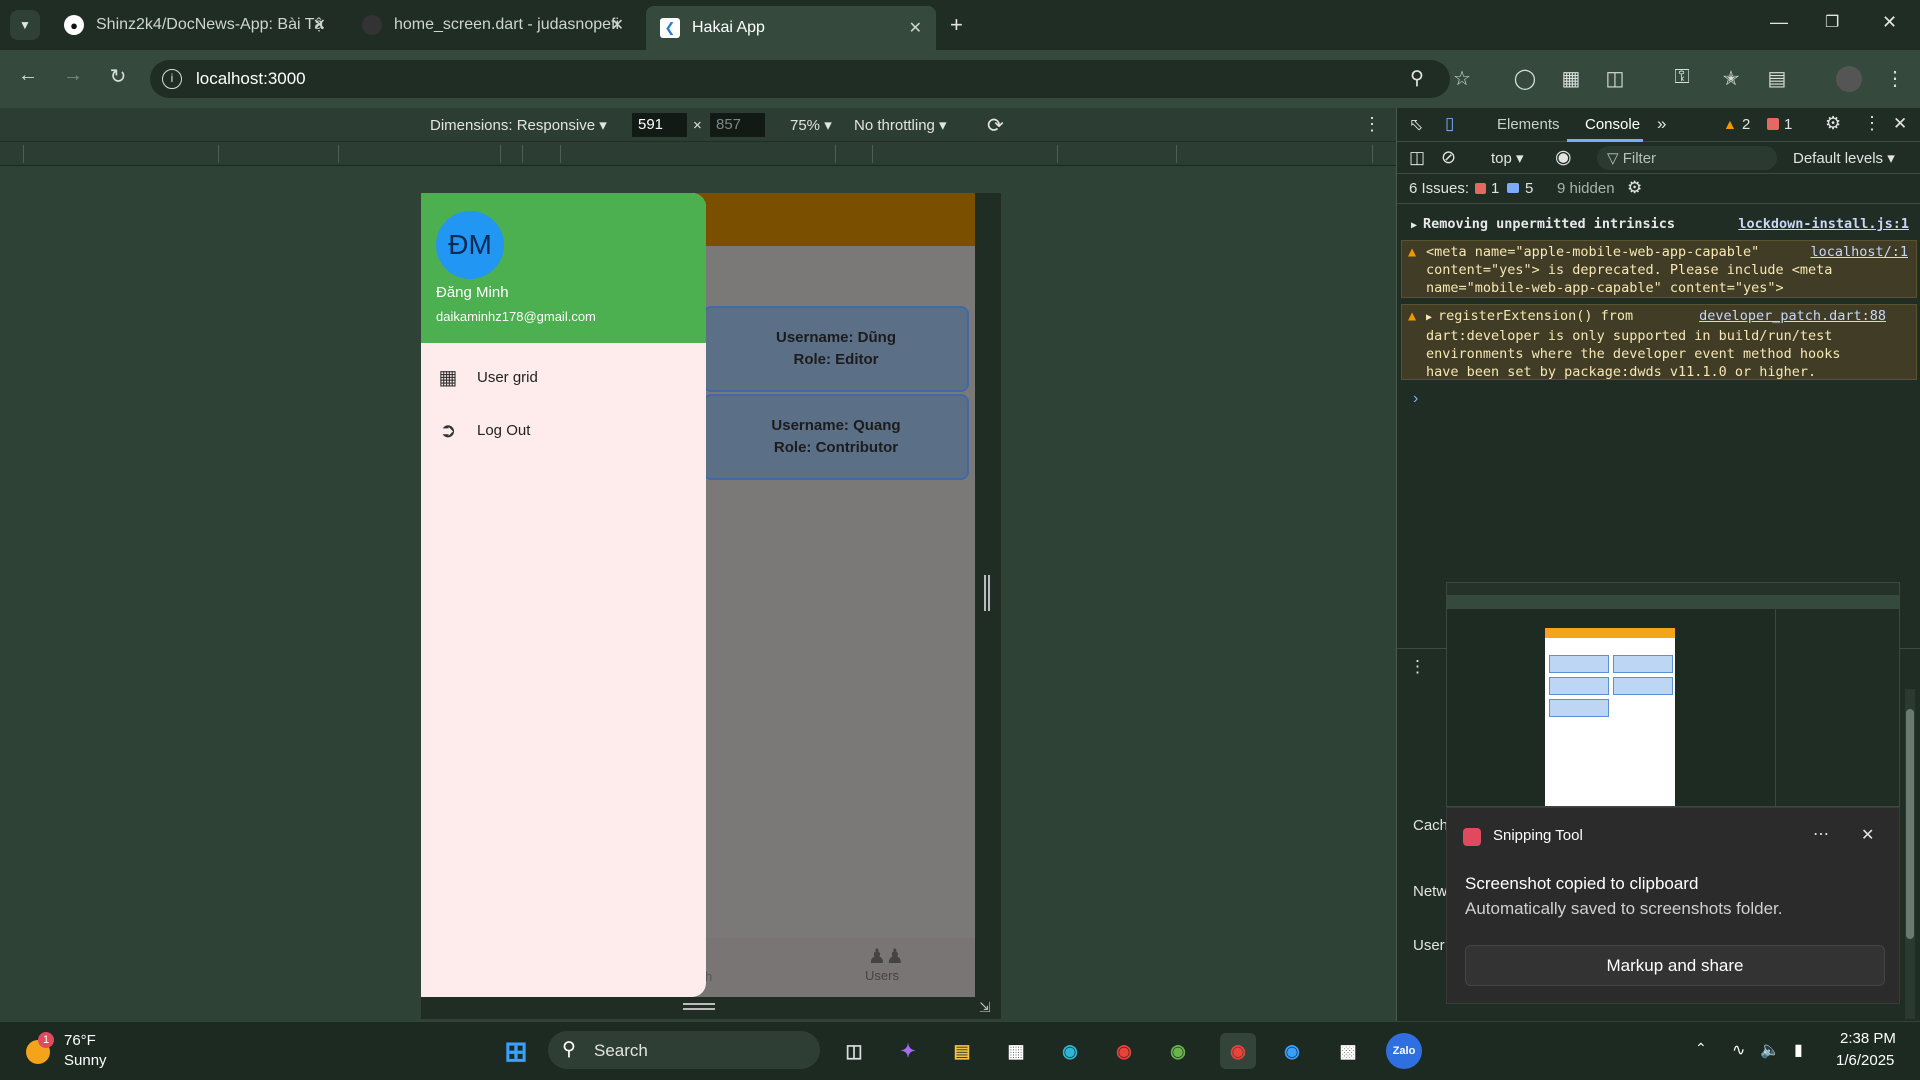 Image resolution: width=1920 pixels, height=1080 pixels. Describe the element at coordinates (493, 25) in the screenshot. I see `tab-home-screen: home_screen.dart - judasnopefi ✕` at that location.